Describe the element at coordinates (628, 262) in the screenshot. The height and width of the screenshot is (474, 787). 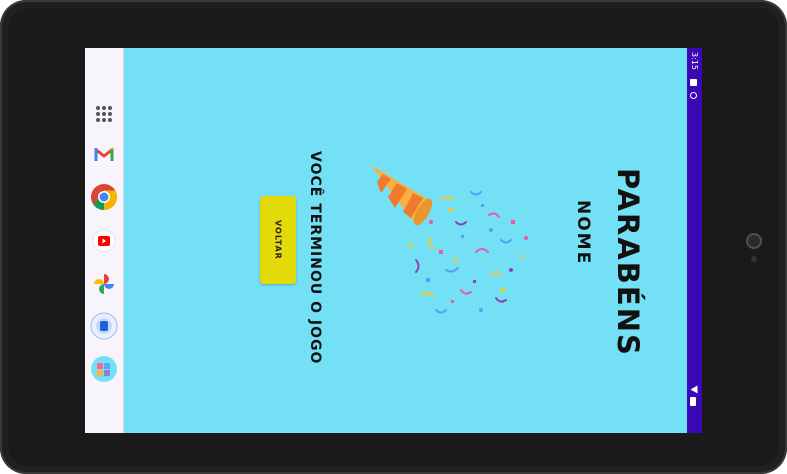
I see `congrats-title: PARABÉNS` at that location.